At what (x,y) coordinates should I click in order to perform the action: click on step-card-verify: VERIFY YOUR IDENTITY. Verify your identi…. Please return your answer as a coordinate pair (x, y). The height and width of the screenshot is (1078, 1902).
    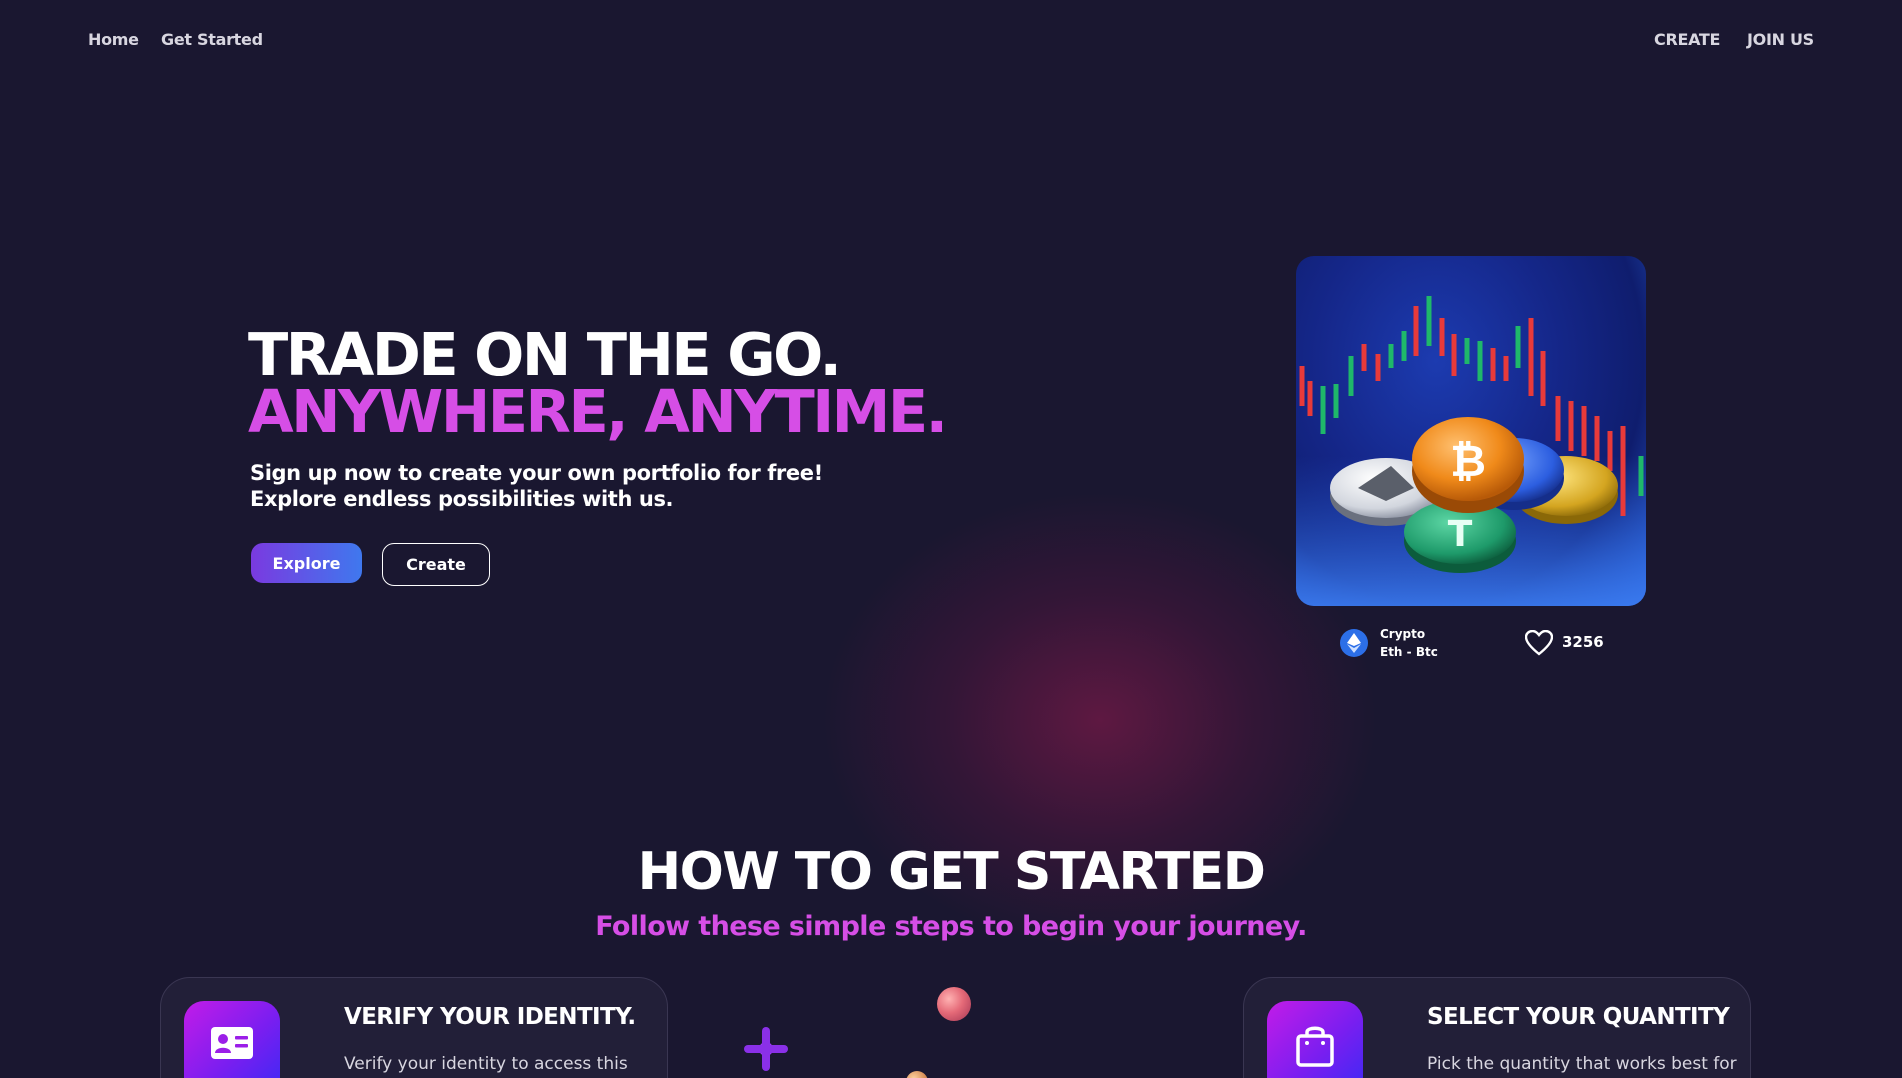
    Looking at the image, I should click on (414, 1027).